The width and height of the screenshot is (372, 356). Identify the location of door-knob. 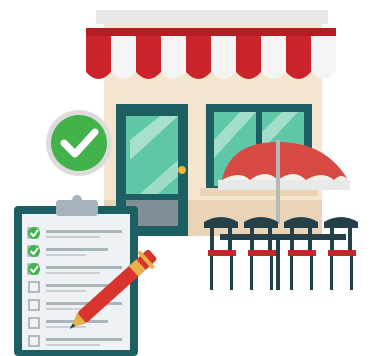
(182, 170).